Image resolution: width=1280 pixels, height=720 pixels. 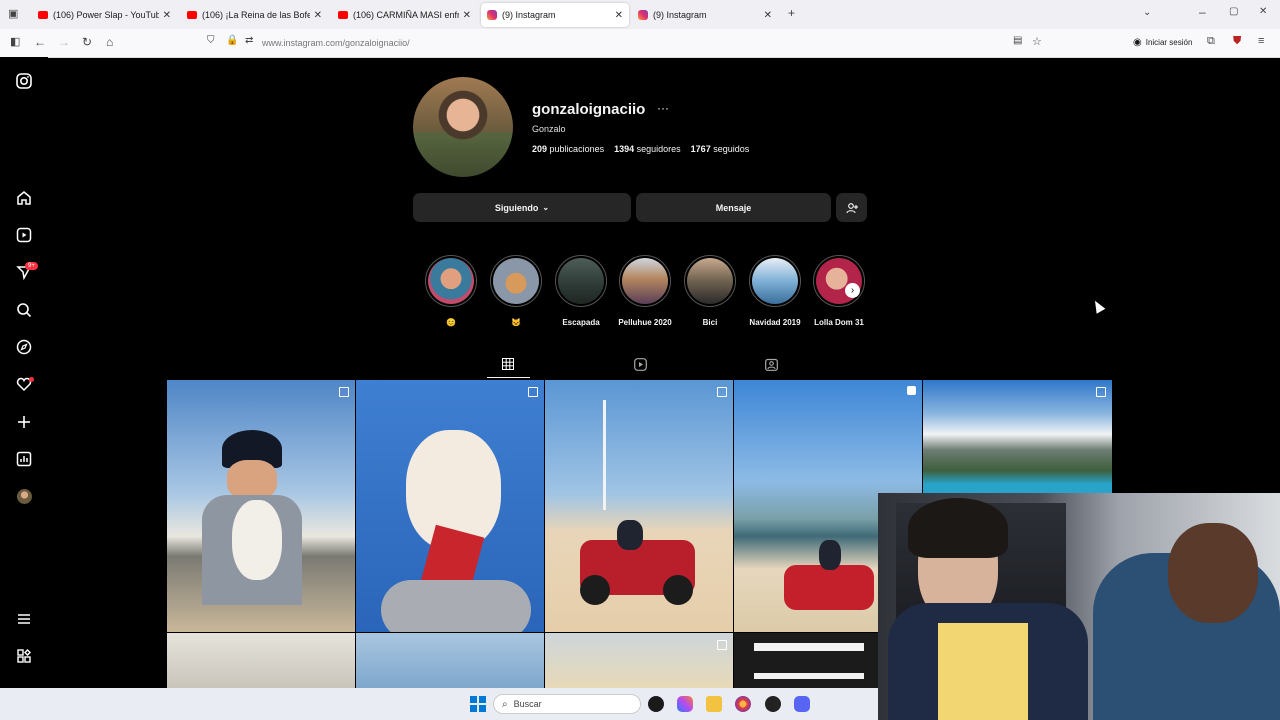 What do you see at coordinates (463, 127) in the screenshot?
I see `profile-picture` at bounding box center [463, 127].